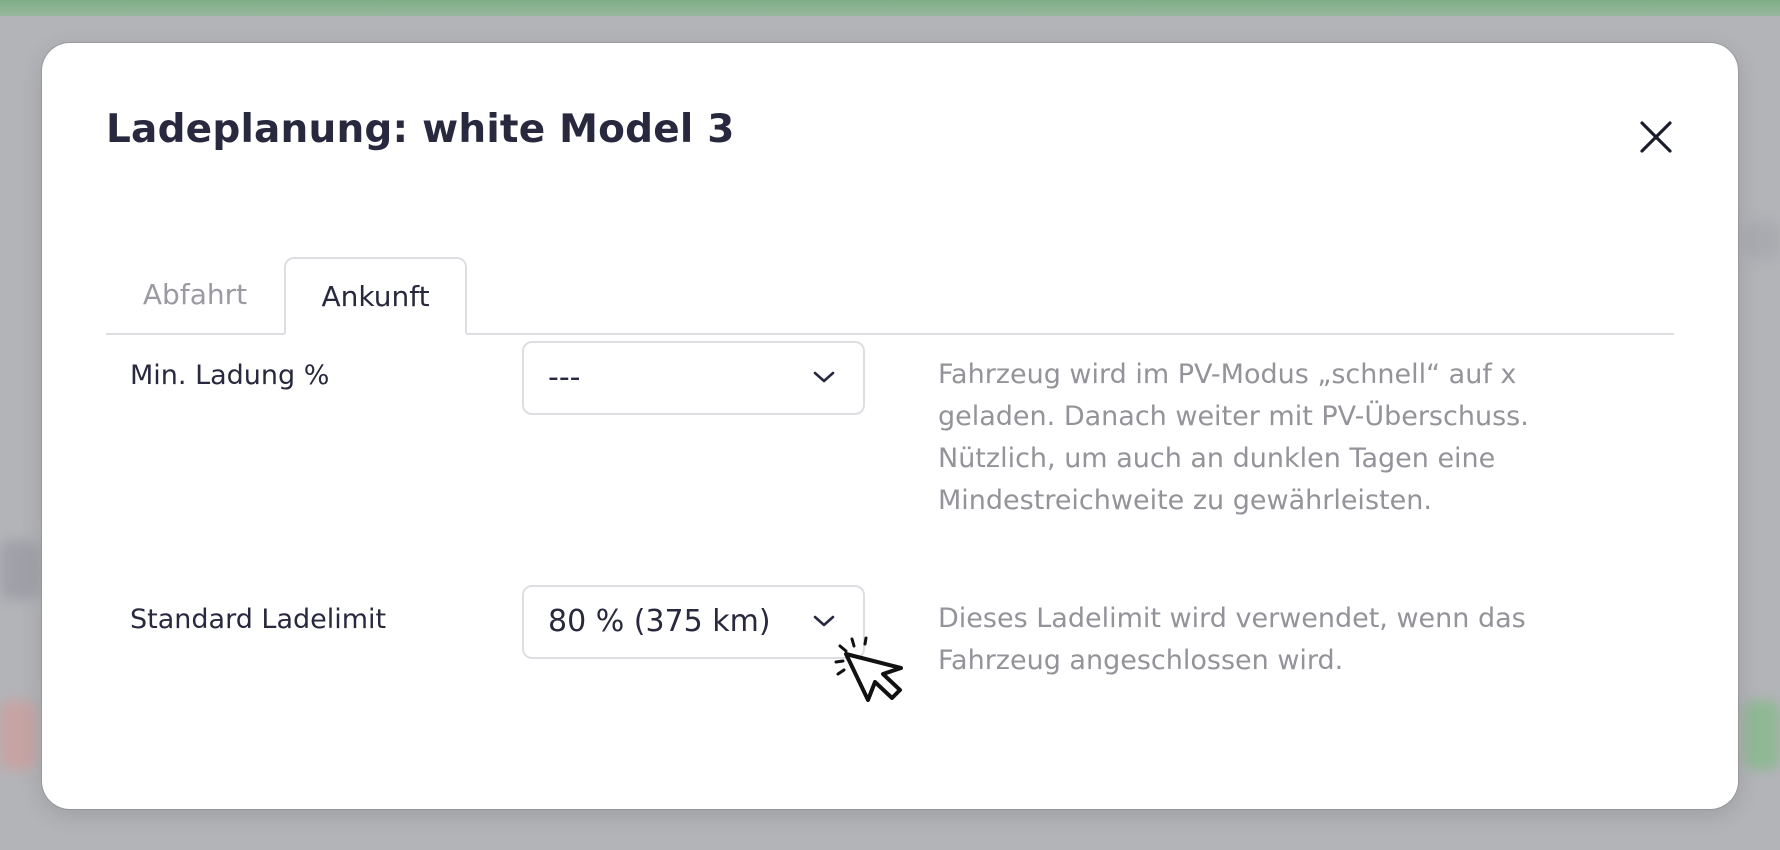  I want to click on default-charge-limit-select: 80 % (375 km), so click(693, 622).